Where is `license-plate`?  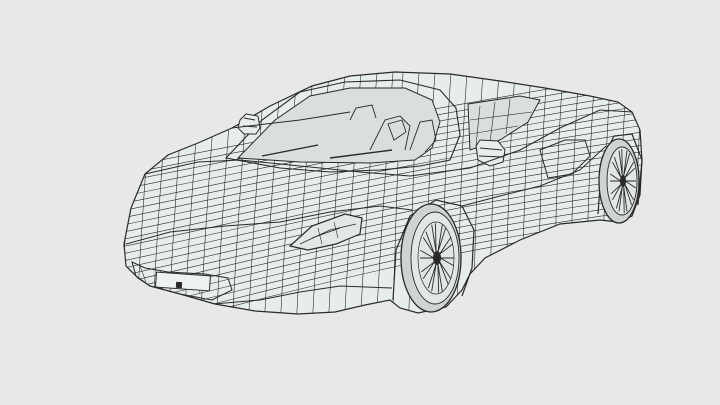
license-plate is located at coordinates (182, 281).